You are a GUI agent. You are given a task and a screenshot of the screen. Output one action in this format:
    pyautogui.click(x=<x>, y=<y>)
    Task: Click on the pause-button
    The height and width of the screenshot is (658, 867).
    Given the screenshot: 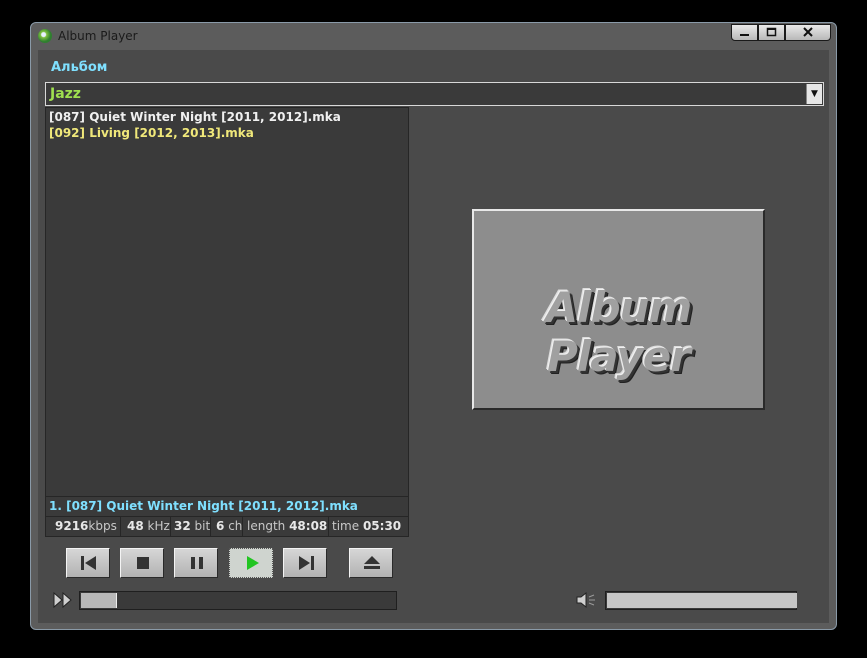 What is the action you would take?
    pyautogui.click(x=196, y=563)
    